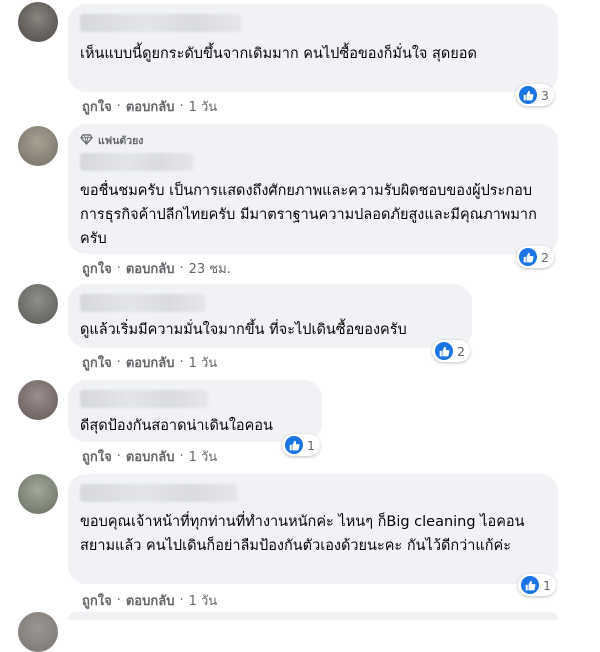  Describe the element at coordinates (545, 95) in the screenshot. I see `reaction-count: 3` at that location.